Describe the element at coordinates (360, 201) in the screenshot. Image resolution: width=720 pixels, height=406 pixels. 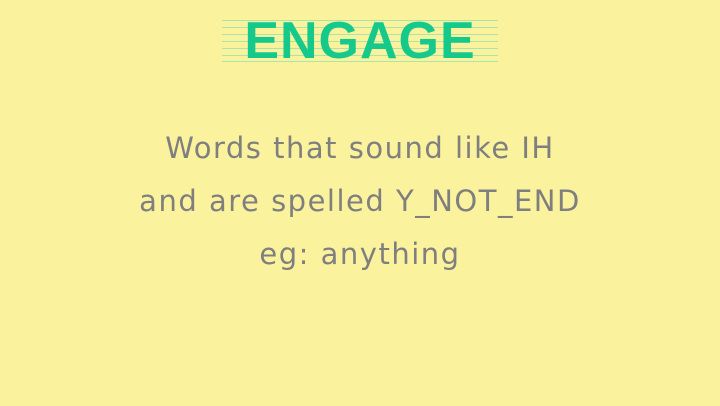
I see `prompt-line-2: and are spelled Y_NOT_END` at that location.